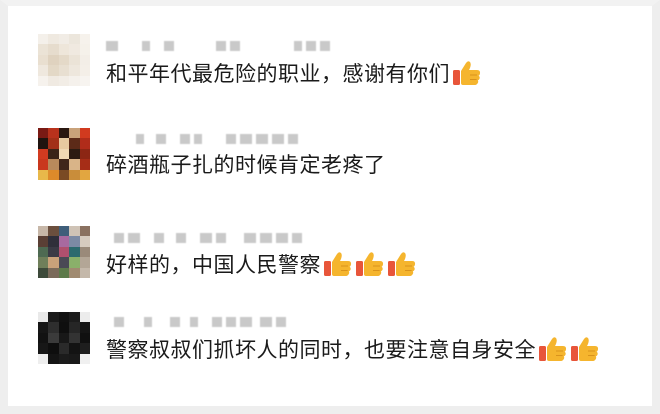 This screenshot has width=660, height=414. I want to click on comment-body: 警察叔叔们抓坏人的同时，也要注意自身安全, so click(321, 350).